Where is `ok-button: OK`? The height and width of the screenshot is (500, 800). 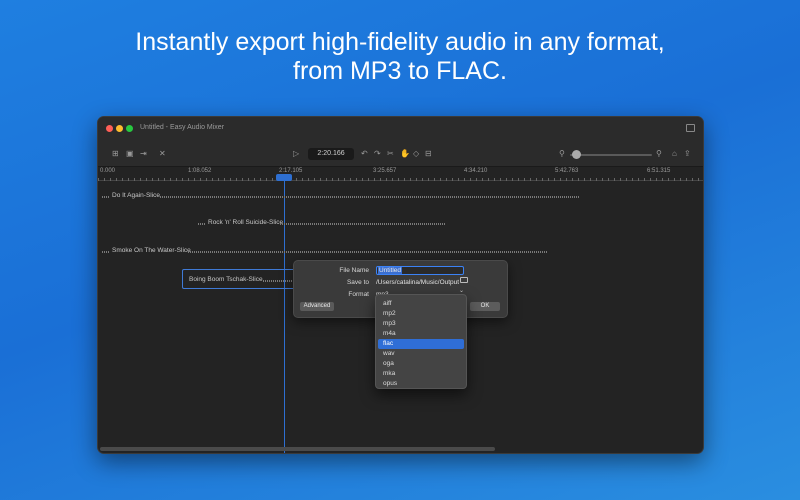 ok-button: OK is located at coordinates (485, 306).